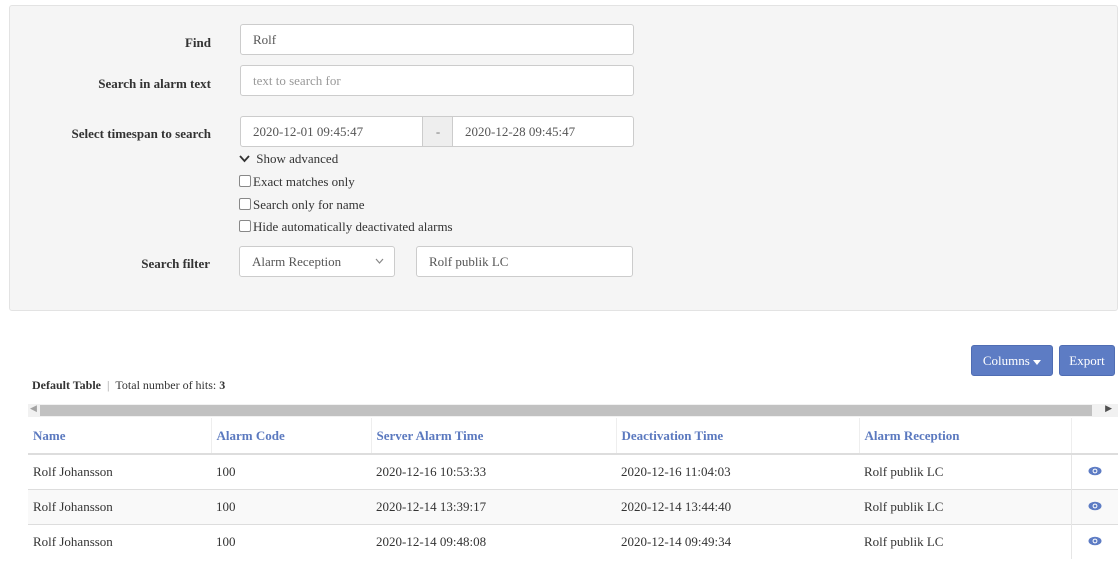 Image resolution: width=1118 pixels, height=564 pixels. Describe the element at coordinates (166, 385) in the screenshot. I see `hits-label: Total number of hits:` at that location.